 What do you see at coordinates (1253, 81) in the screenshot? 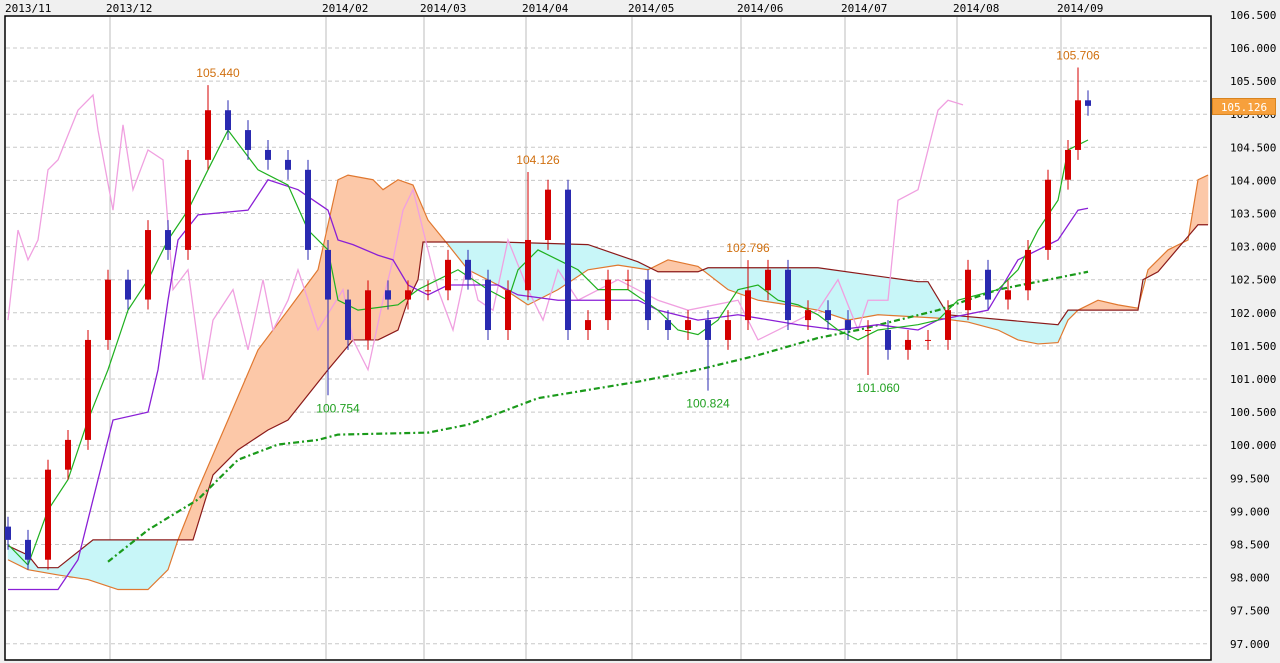
I see `y-tick-label: 105.500` at bounding box center [1253, 81].